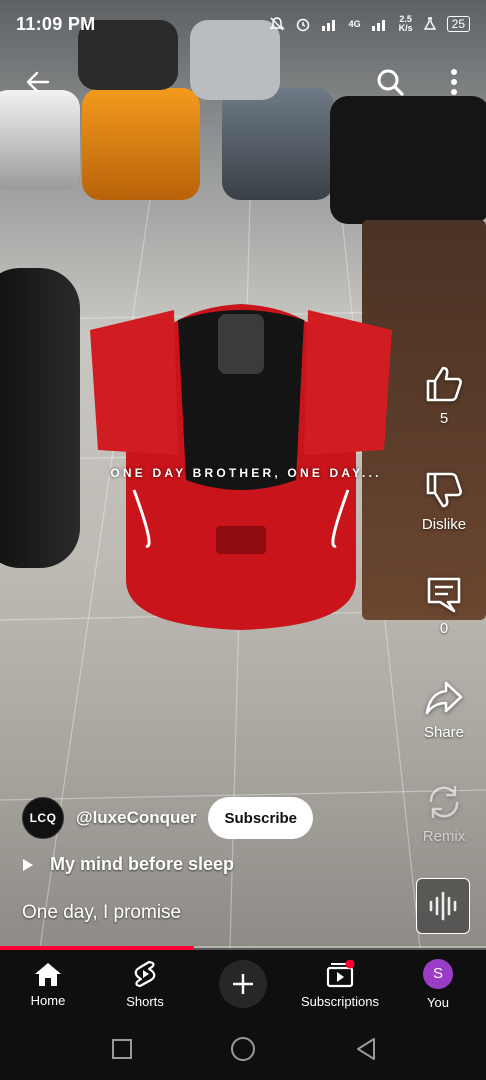 The image size is (486, 1080). I want to click on subscriptions-icon, so click(340, 973).